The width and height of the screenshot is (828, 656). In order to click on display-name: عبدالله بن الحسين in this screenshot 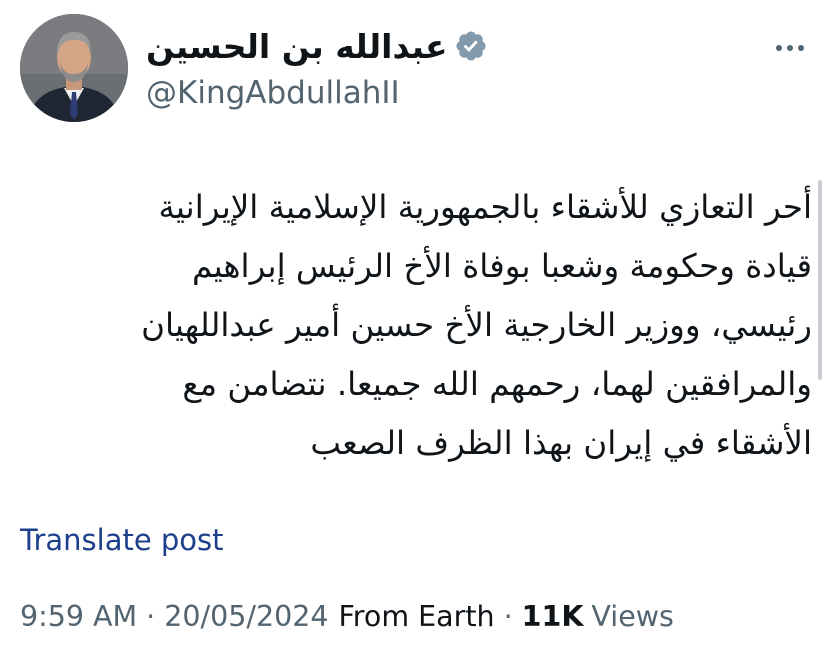, I will do `click(297, 46)`.